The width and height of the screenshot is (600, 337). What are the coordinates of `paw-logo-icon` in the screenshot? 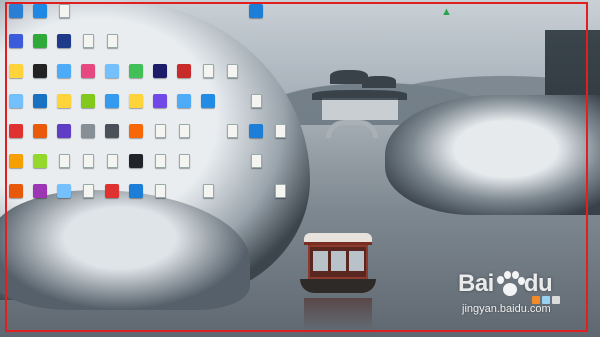 It's located at (510, 286).